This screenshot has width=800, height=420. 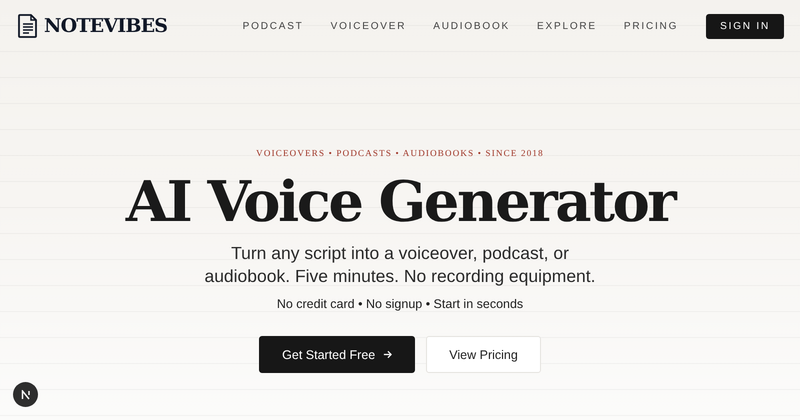 I want to click on nav-link: PODCAST, so click(x=273, y=26).